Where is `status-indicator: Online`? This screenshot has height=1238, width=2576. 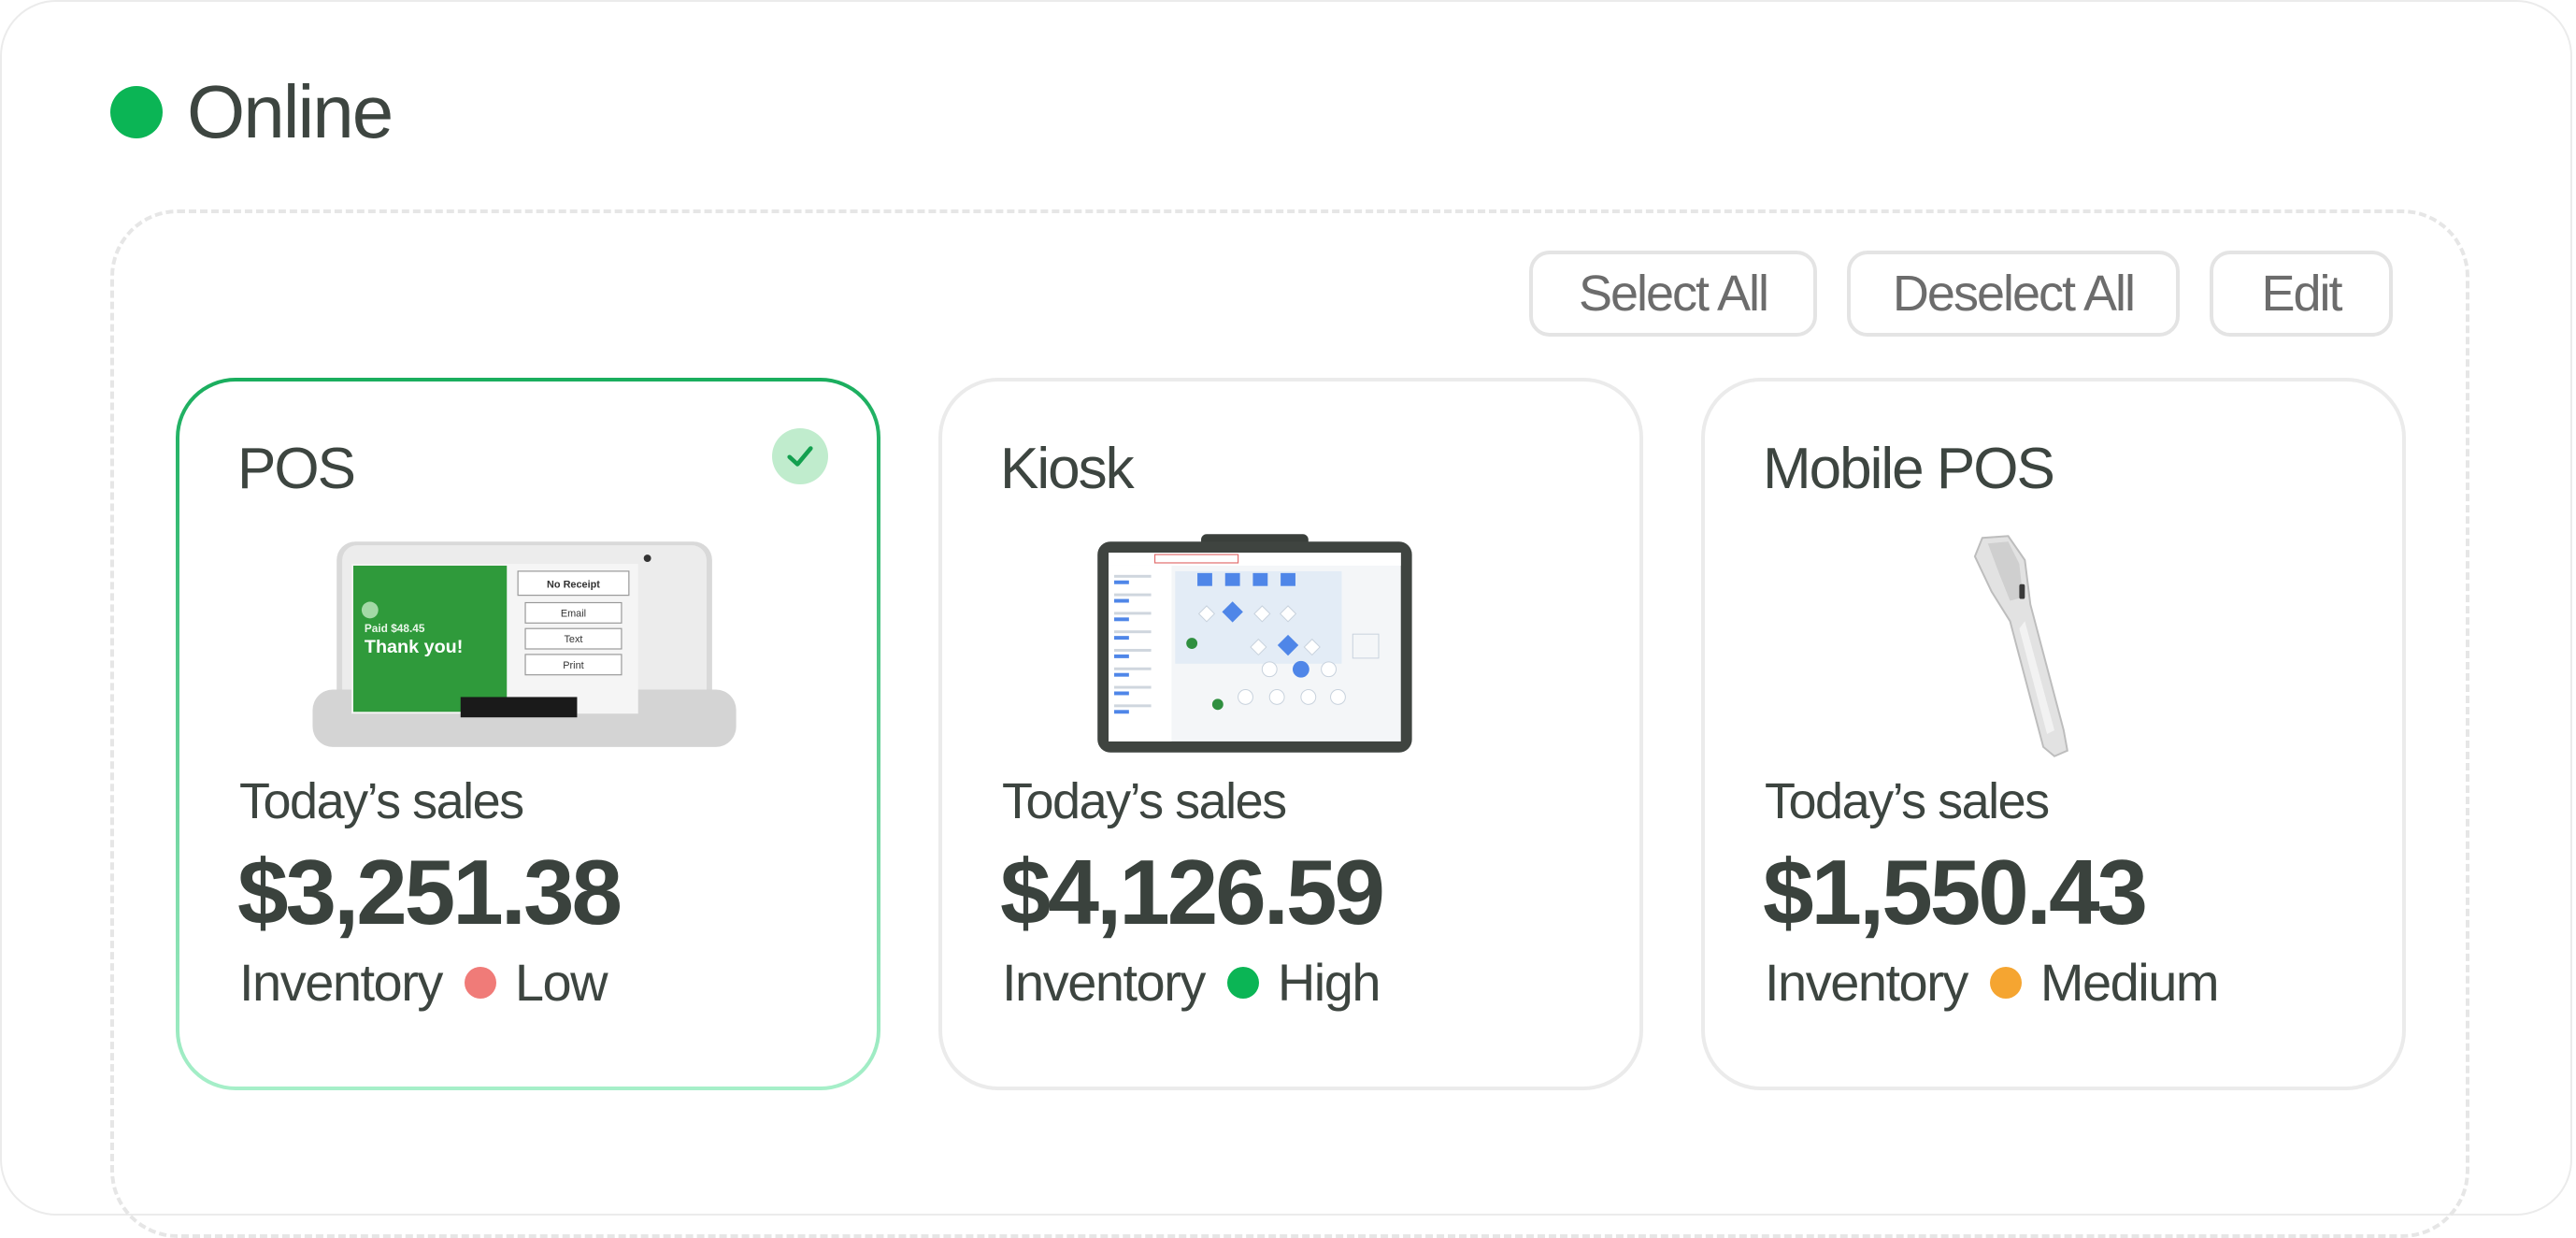
status-indicator: Online is located at coordinates (252, 112).